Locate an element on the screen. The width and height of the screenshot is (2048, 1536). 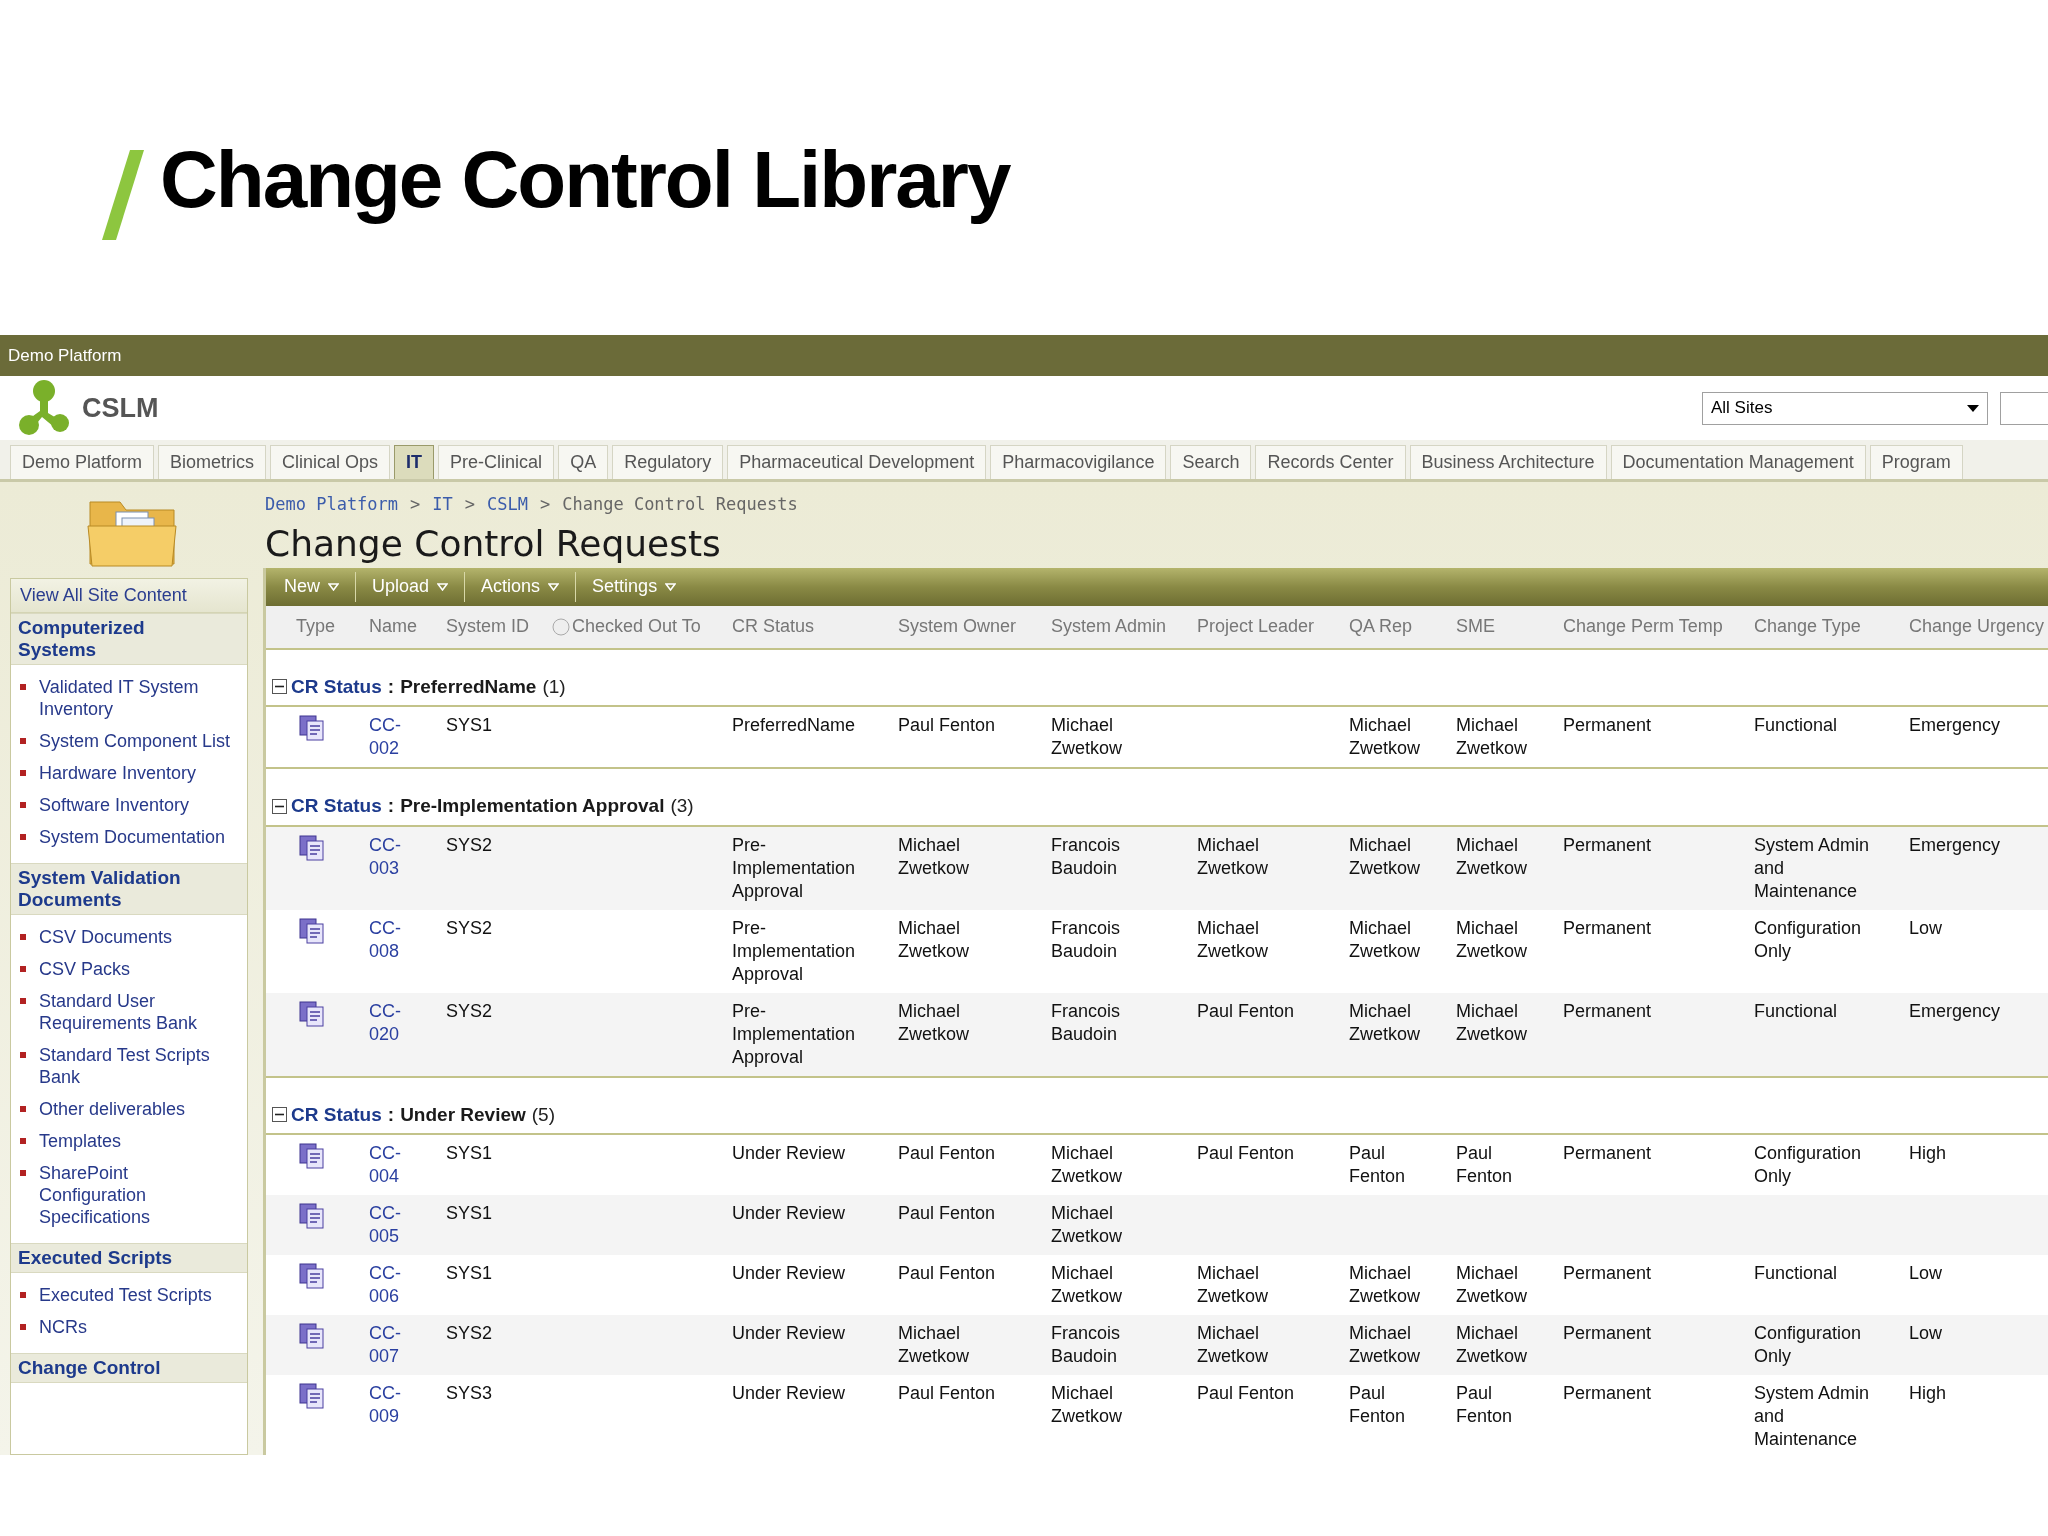
group-value: Under Review is located at coordinates (463, 1114).